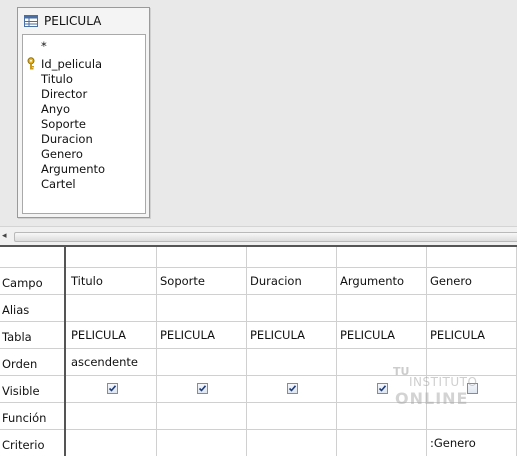  Describe the element at coordinates (55, 109) in the screenshot. I see `field-item-anyo: Anyo` at that location.